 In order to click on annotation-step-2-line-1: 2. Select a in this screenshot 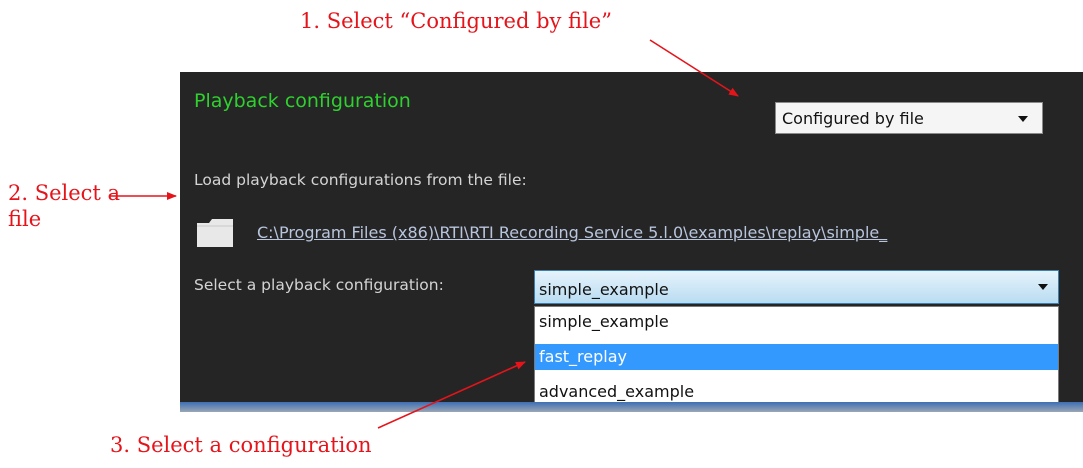, I will do `click(64, 193)`.